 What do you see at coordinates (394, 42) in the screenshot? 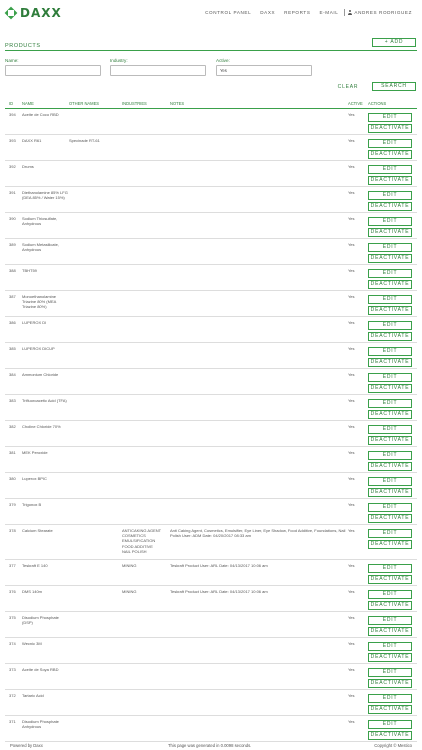
I see `add-product-button: + ADD` at bounding box center [394, 42].